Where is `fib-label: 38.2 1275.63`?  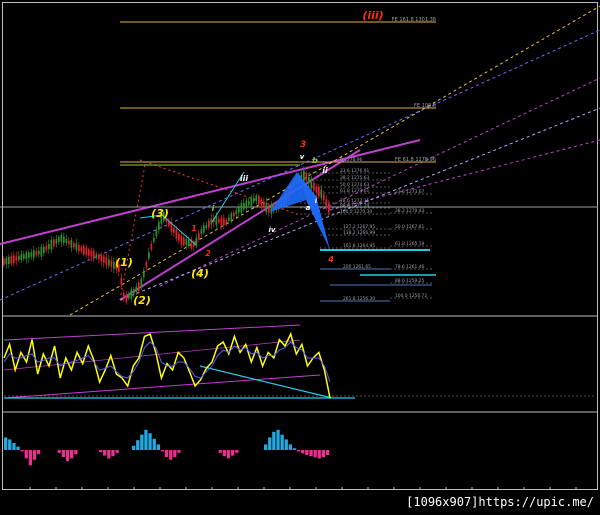
fib-label: 38.2 1275.63 is located at coordinates (355, 178).